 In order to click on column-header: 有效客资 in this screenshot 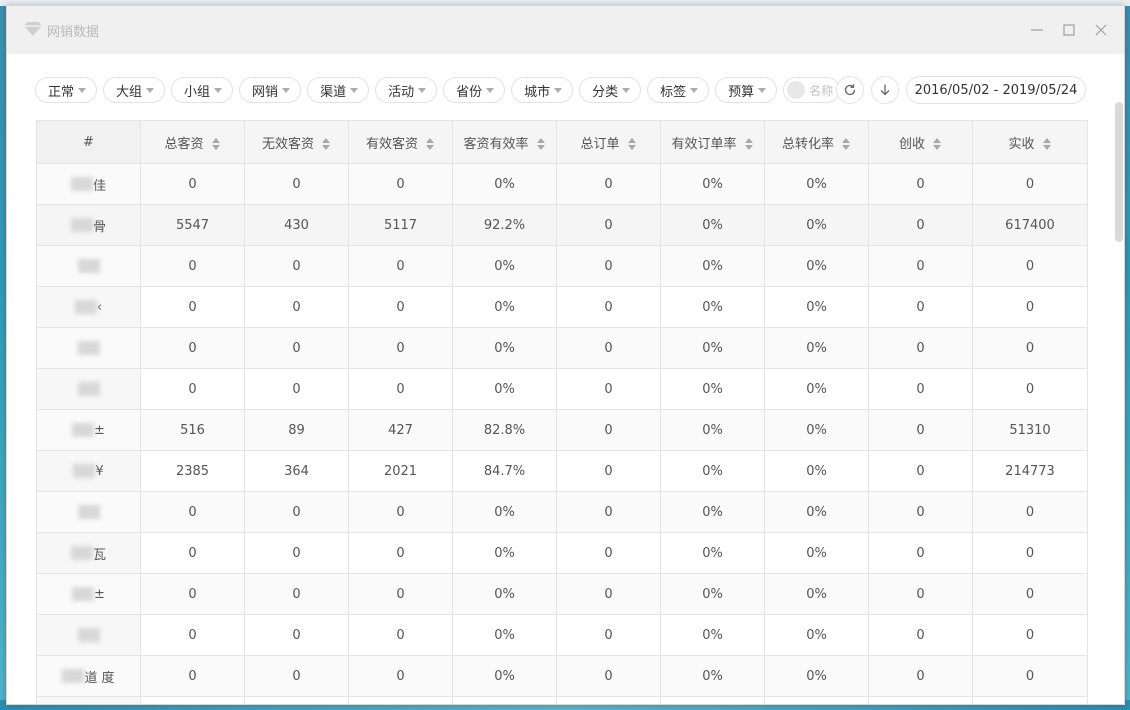, I will do `click(400, 142)`.